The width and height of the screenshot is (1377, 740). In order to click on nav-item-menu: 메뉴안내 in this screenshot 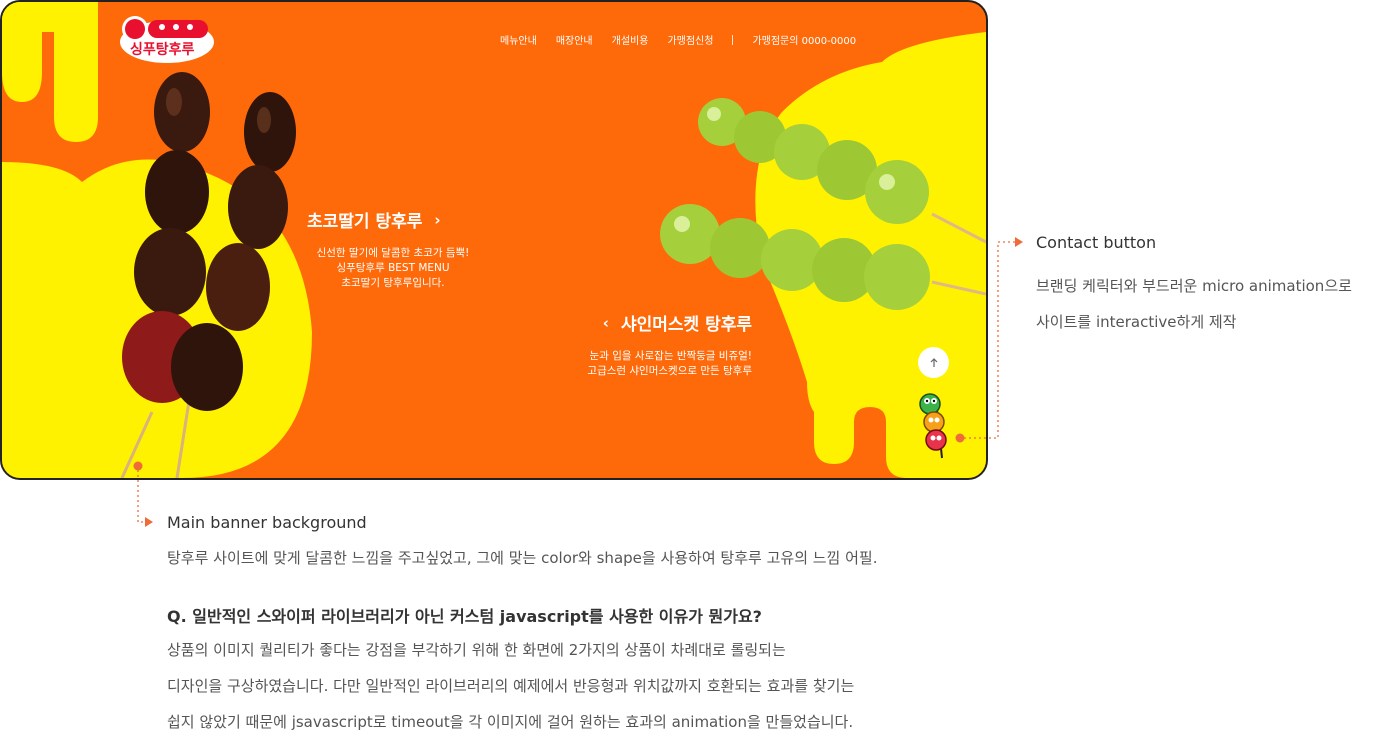, I will do `click(518, 39)`.